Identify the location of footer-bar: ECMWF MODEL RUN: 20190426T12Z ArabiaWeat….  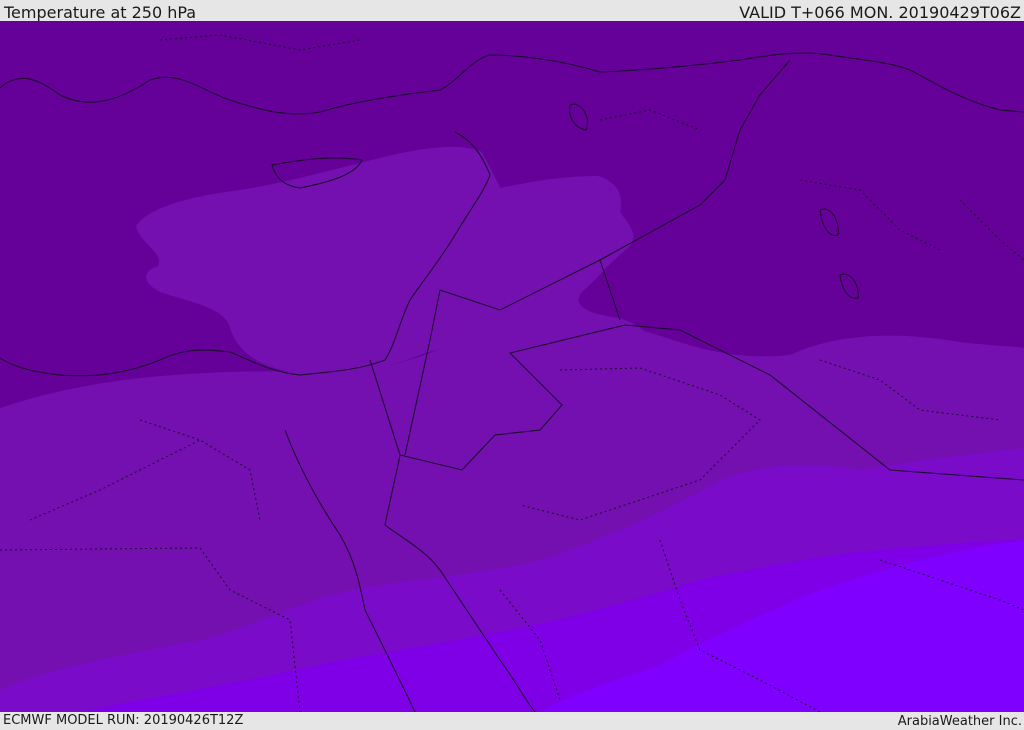
(512, 720).